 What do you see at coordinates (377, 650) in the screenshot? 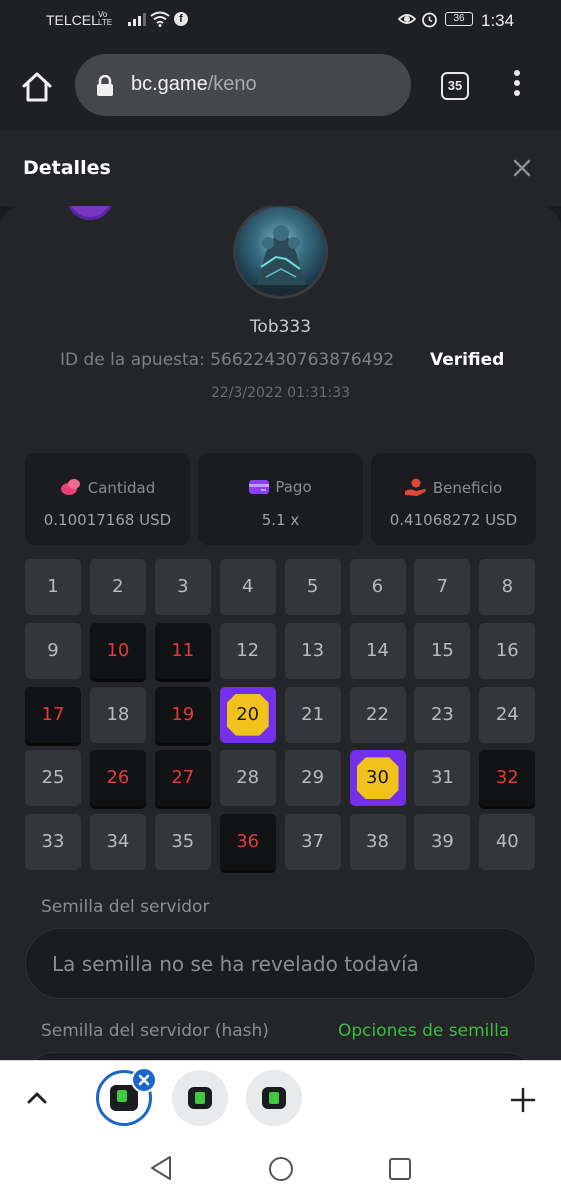
I see `keno-cell: 14` at bounding box center [377, 650].